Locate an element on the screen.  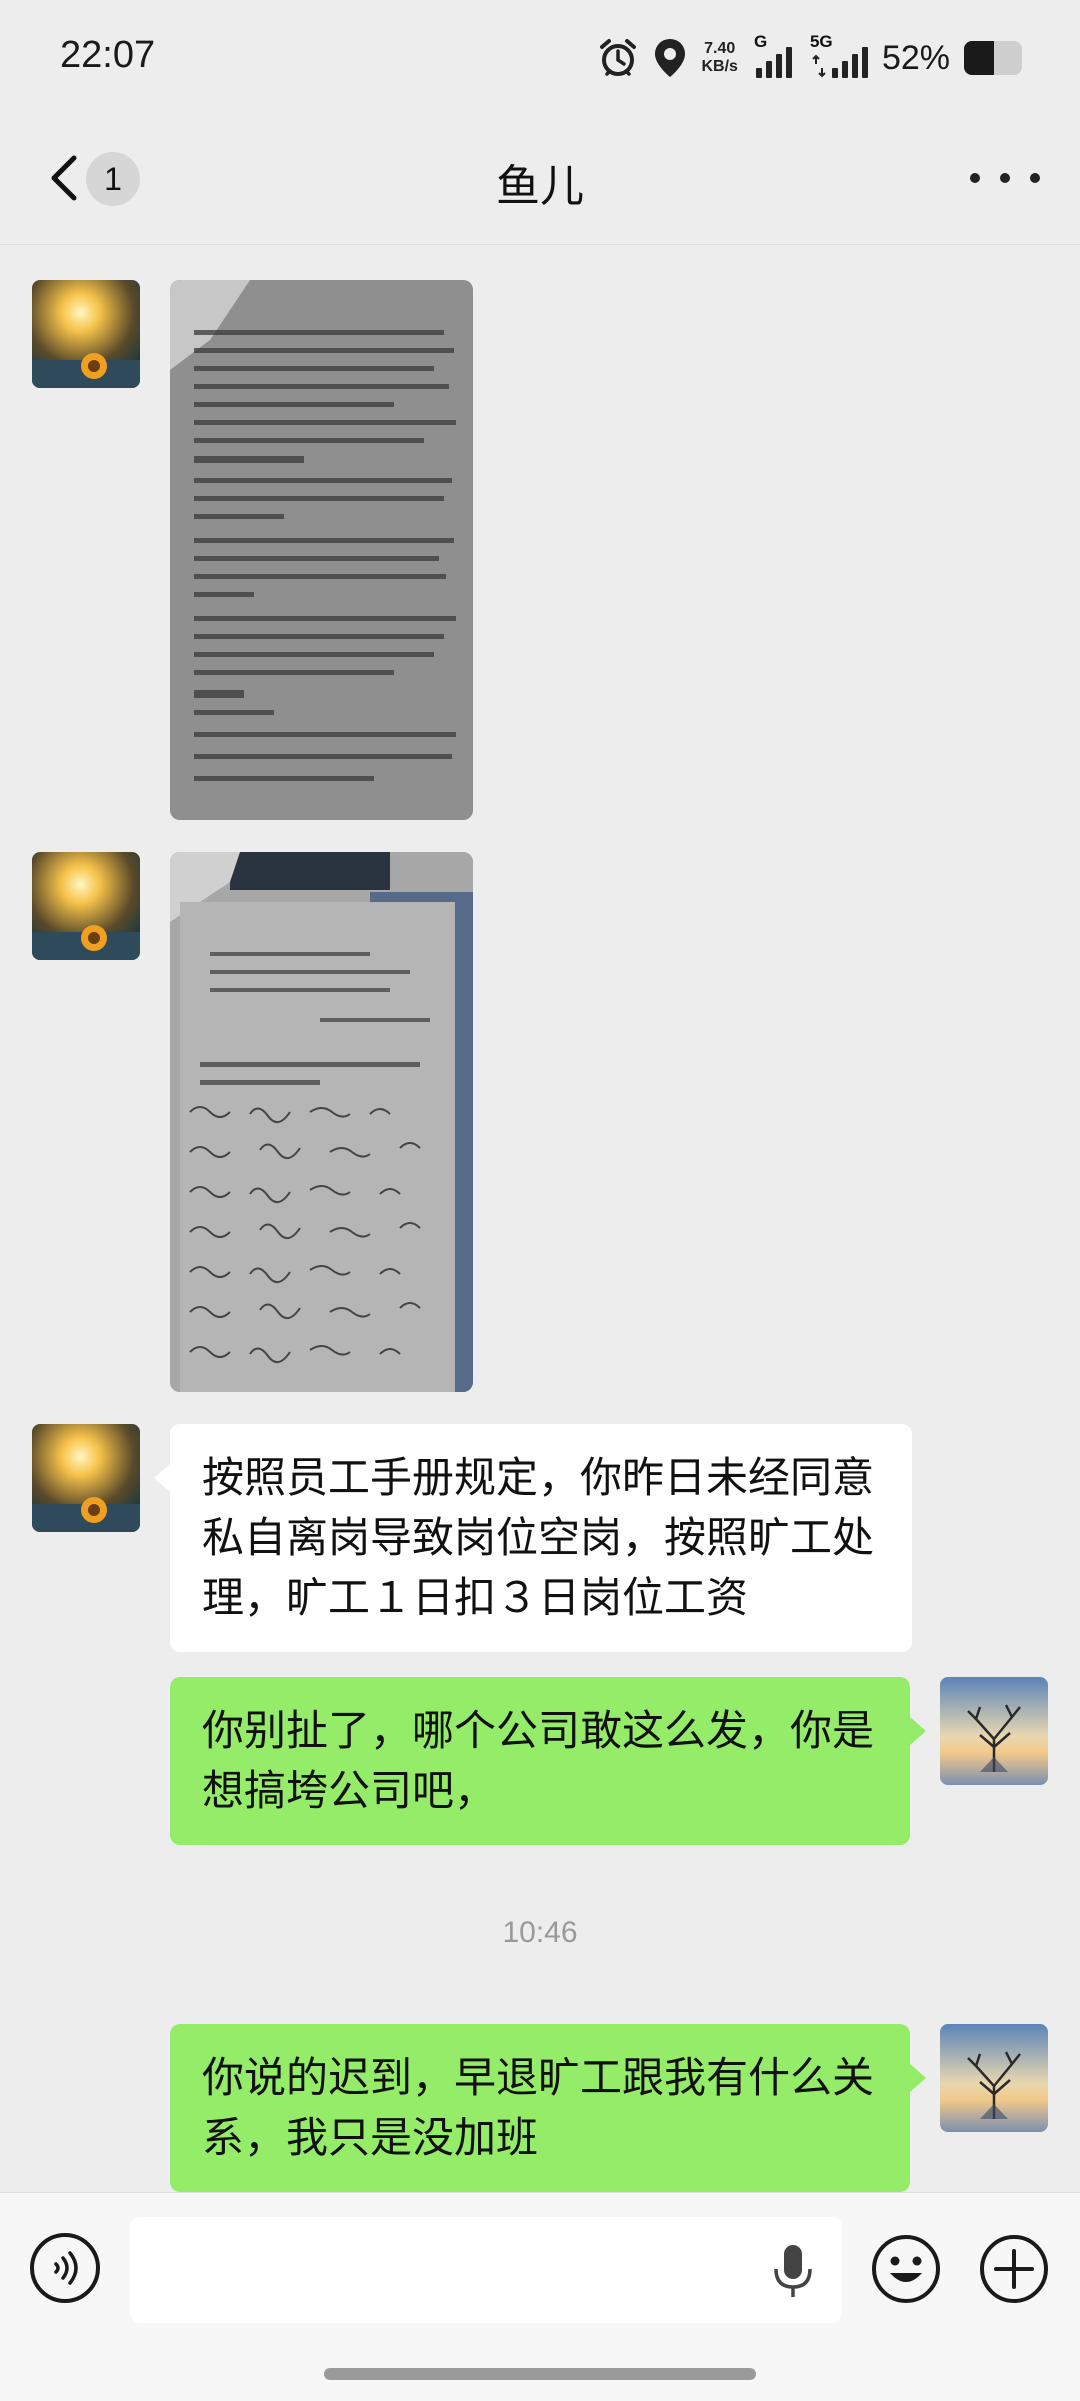
microphone-icon is located at coordinates (793, 2271).